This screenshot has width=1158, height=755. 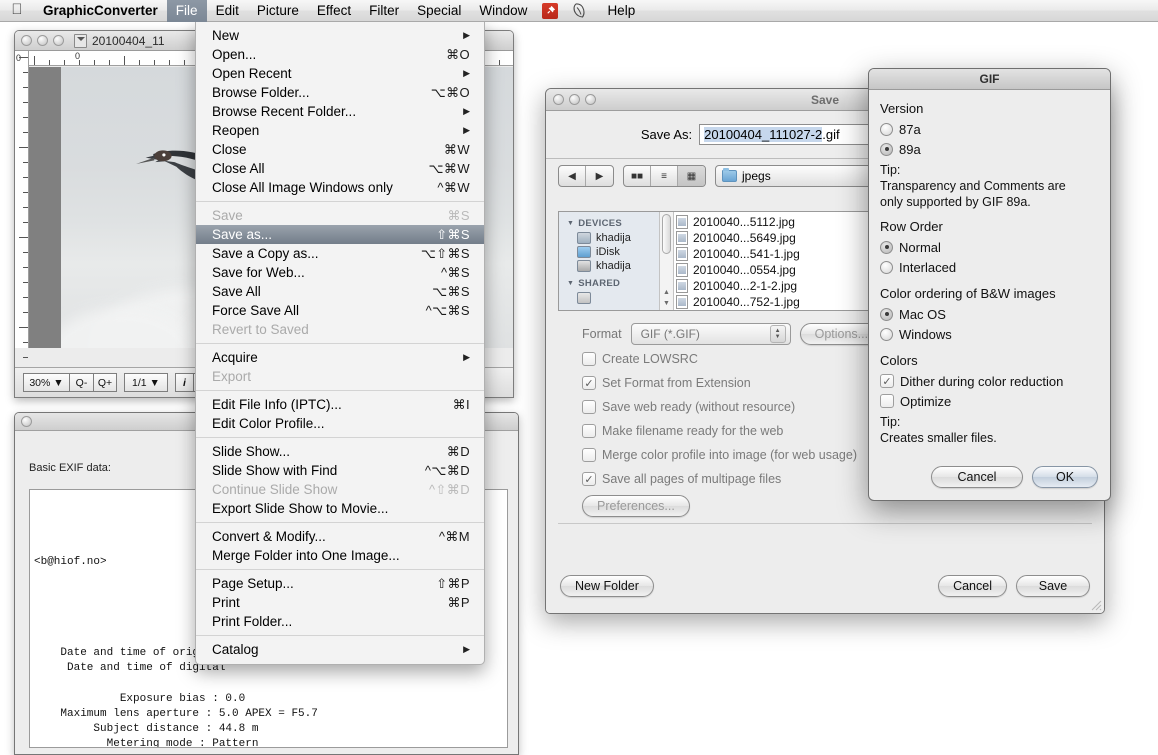 What do you see at coordinates (340, 357) in the screenshot?
I see `menu-item-acquire: Acquire ▶` at bounding box center [340, 357].